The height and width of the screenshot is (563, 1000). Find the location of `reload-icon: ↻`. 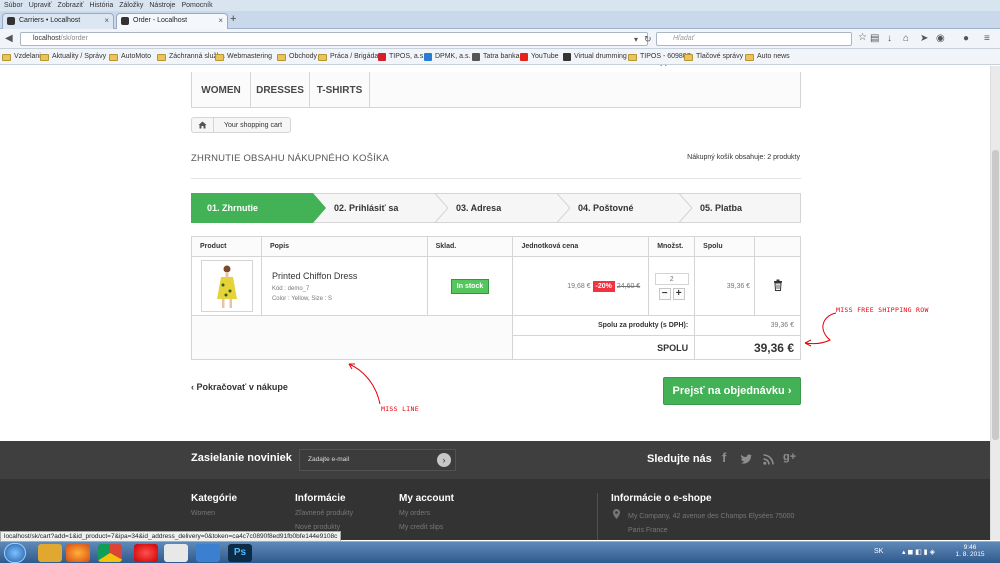

reload-icon: ↻ is located at coordinates (648, 39).